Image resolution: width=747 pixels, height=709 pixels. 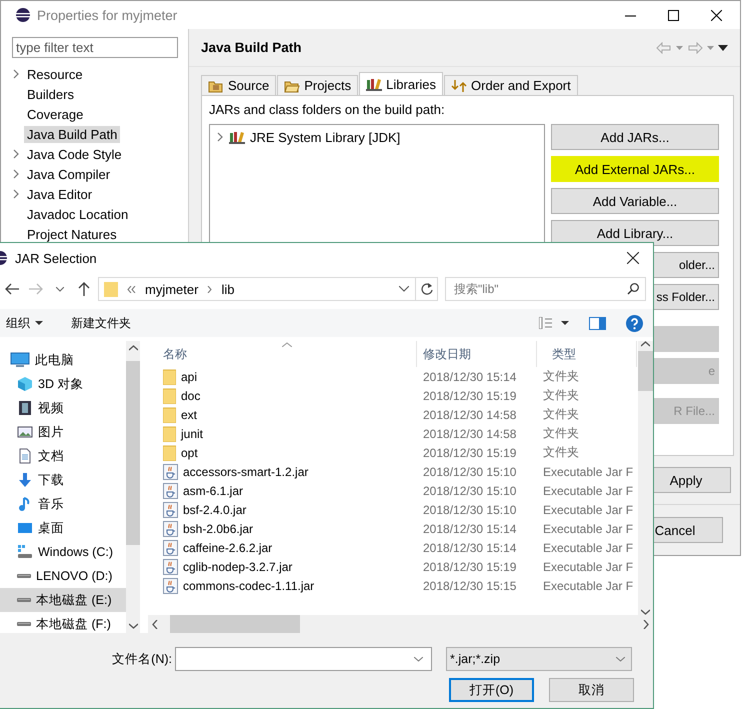 What do you see at coordinates (63, 576) in the screenshot?
I see `nav-item: LENOVO (D:)` at bounding box center [63, 576].